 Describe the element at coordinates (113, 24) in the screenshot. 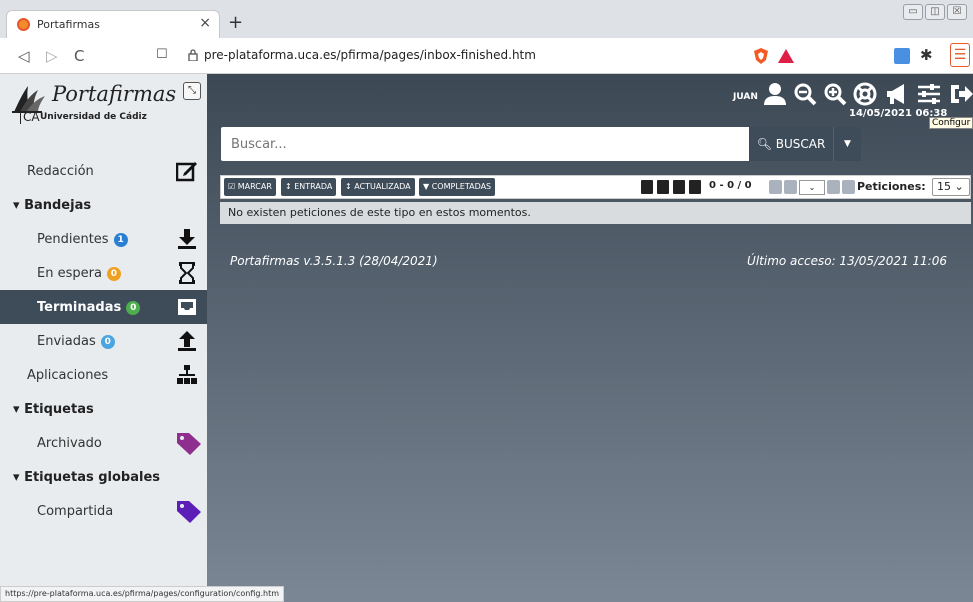

I see `browser-tab: Portafirmas ×` at that location.